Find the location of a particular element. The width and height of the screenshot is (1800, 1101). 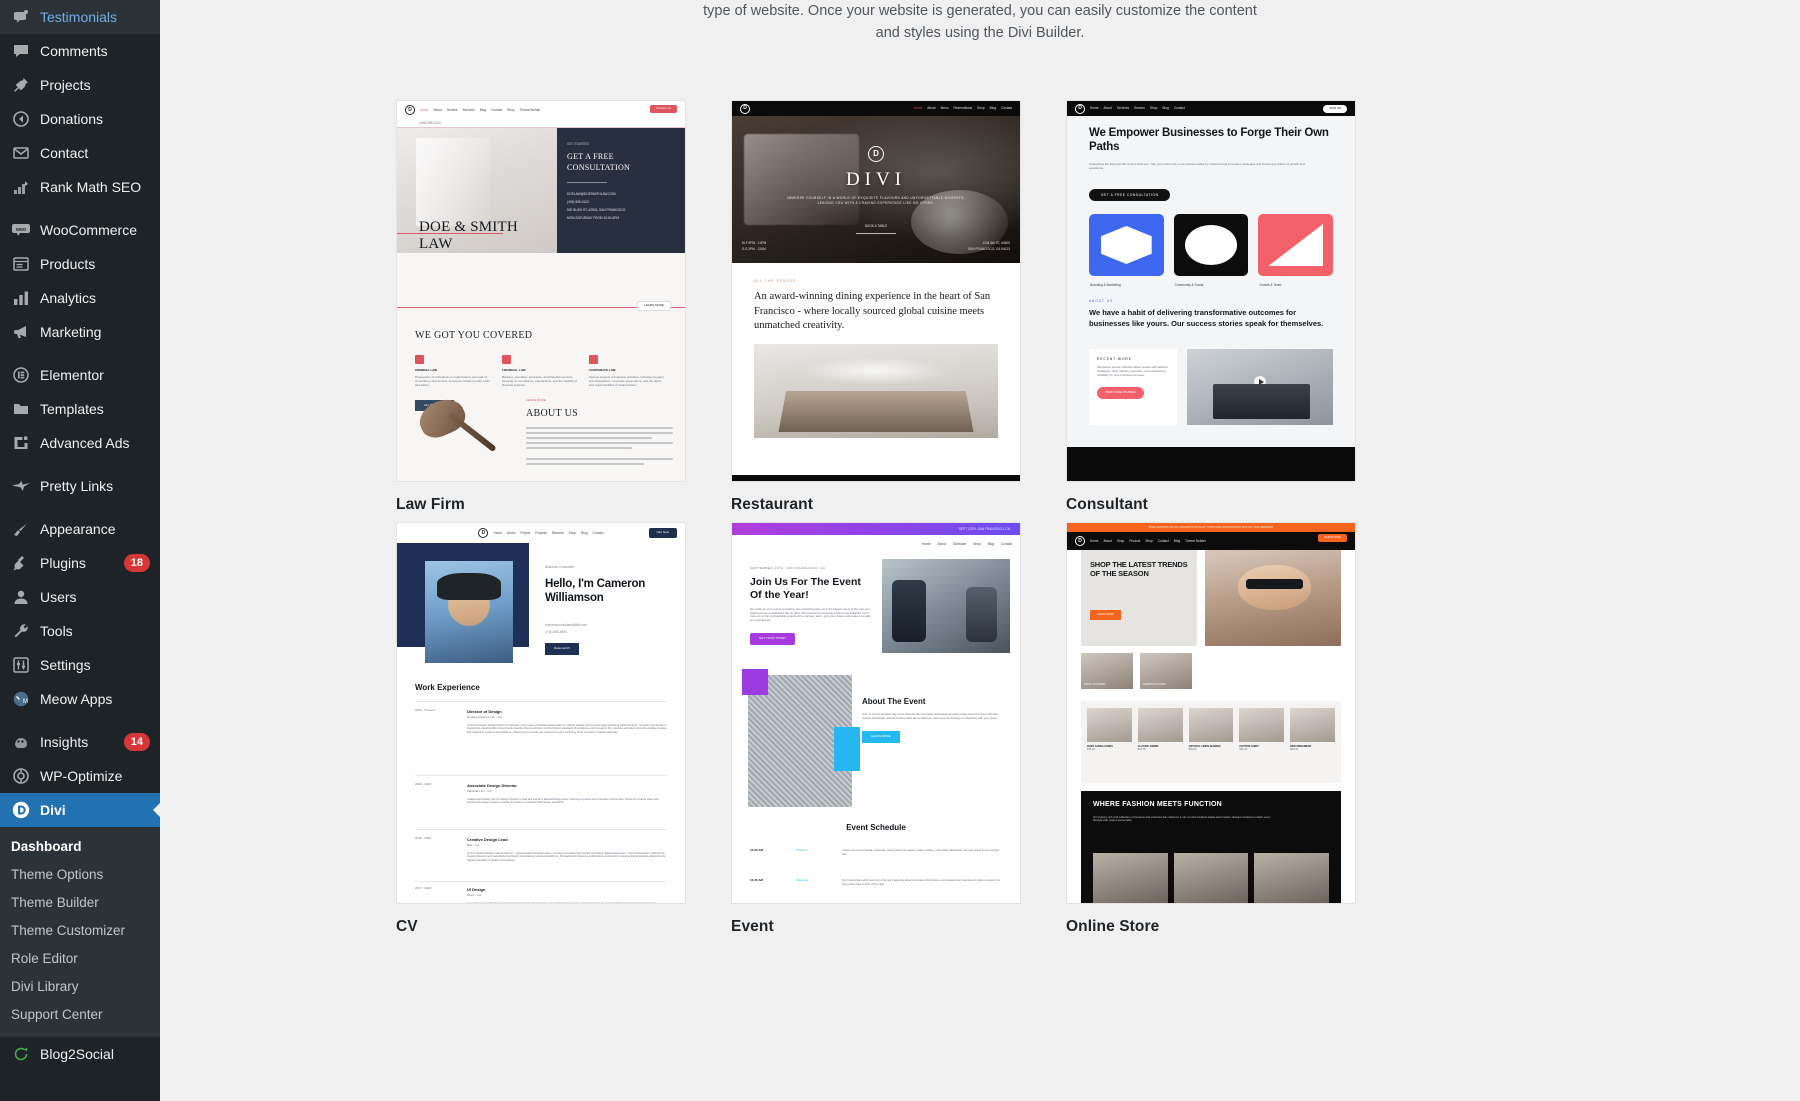

sidebar-item-advanced-ads: Advanced Ads is located at coordinates (80, 443).